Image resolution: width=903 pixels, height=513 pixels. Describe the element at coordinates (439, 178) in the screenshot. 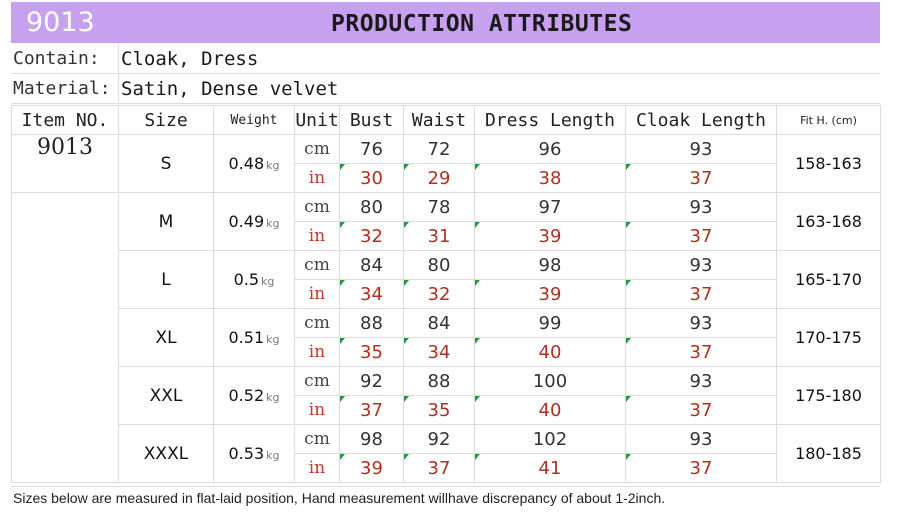

I see `waist-in-cell: 29` at that location.